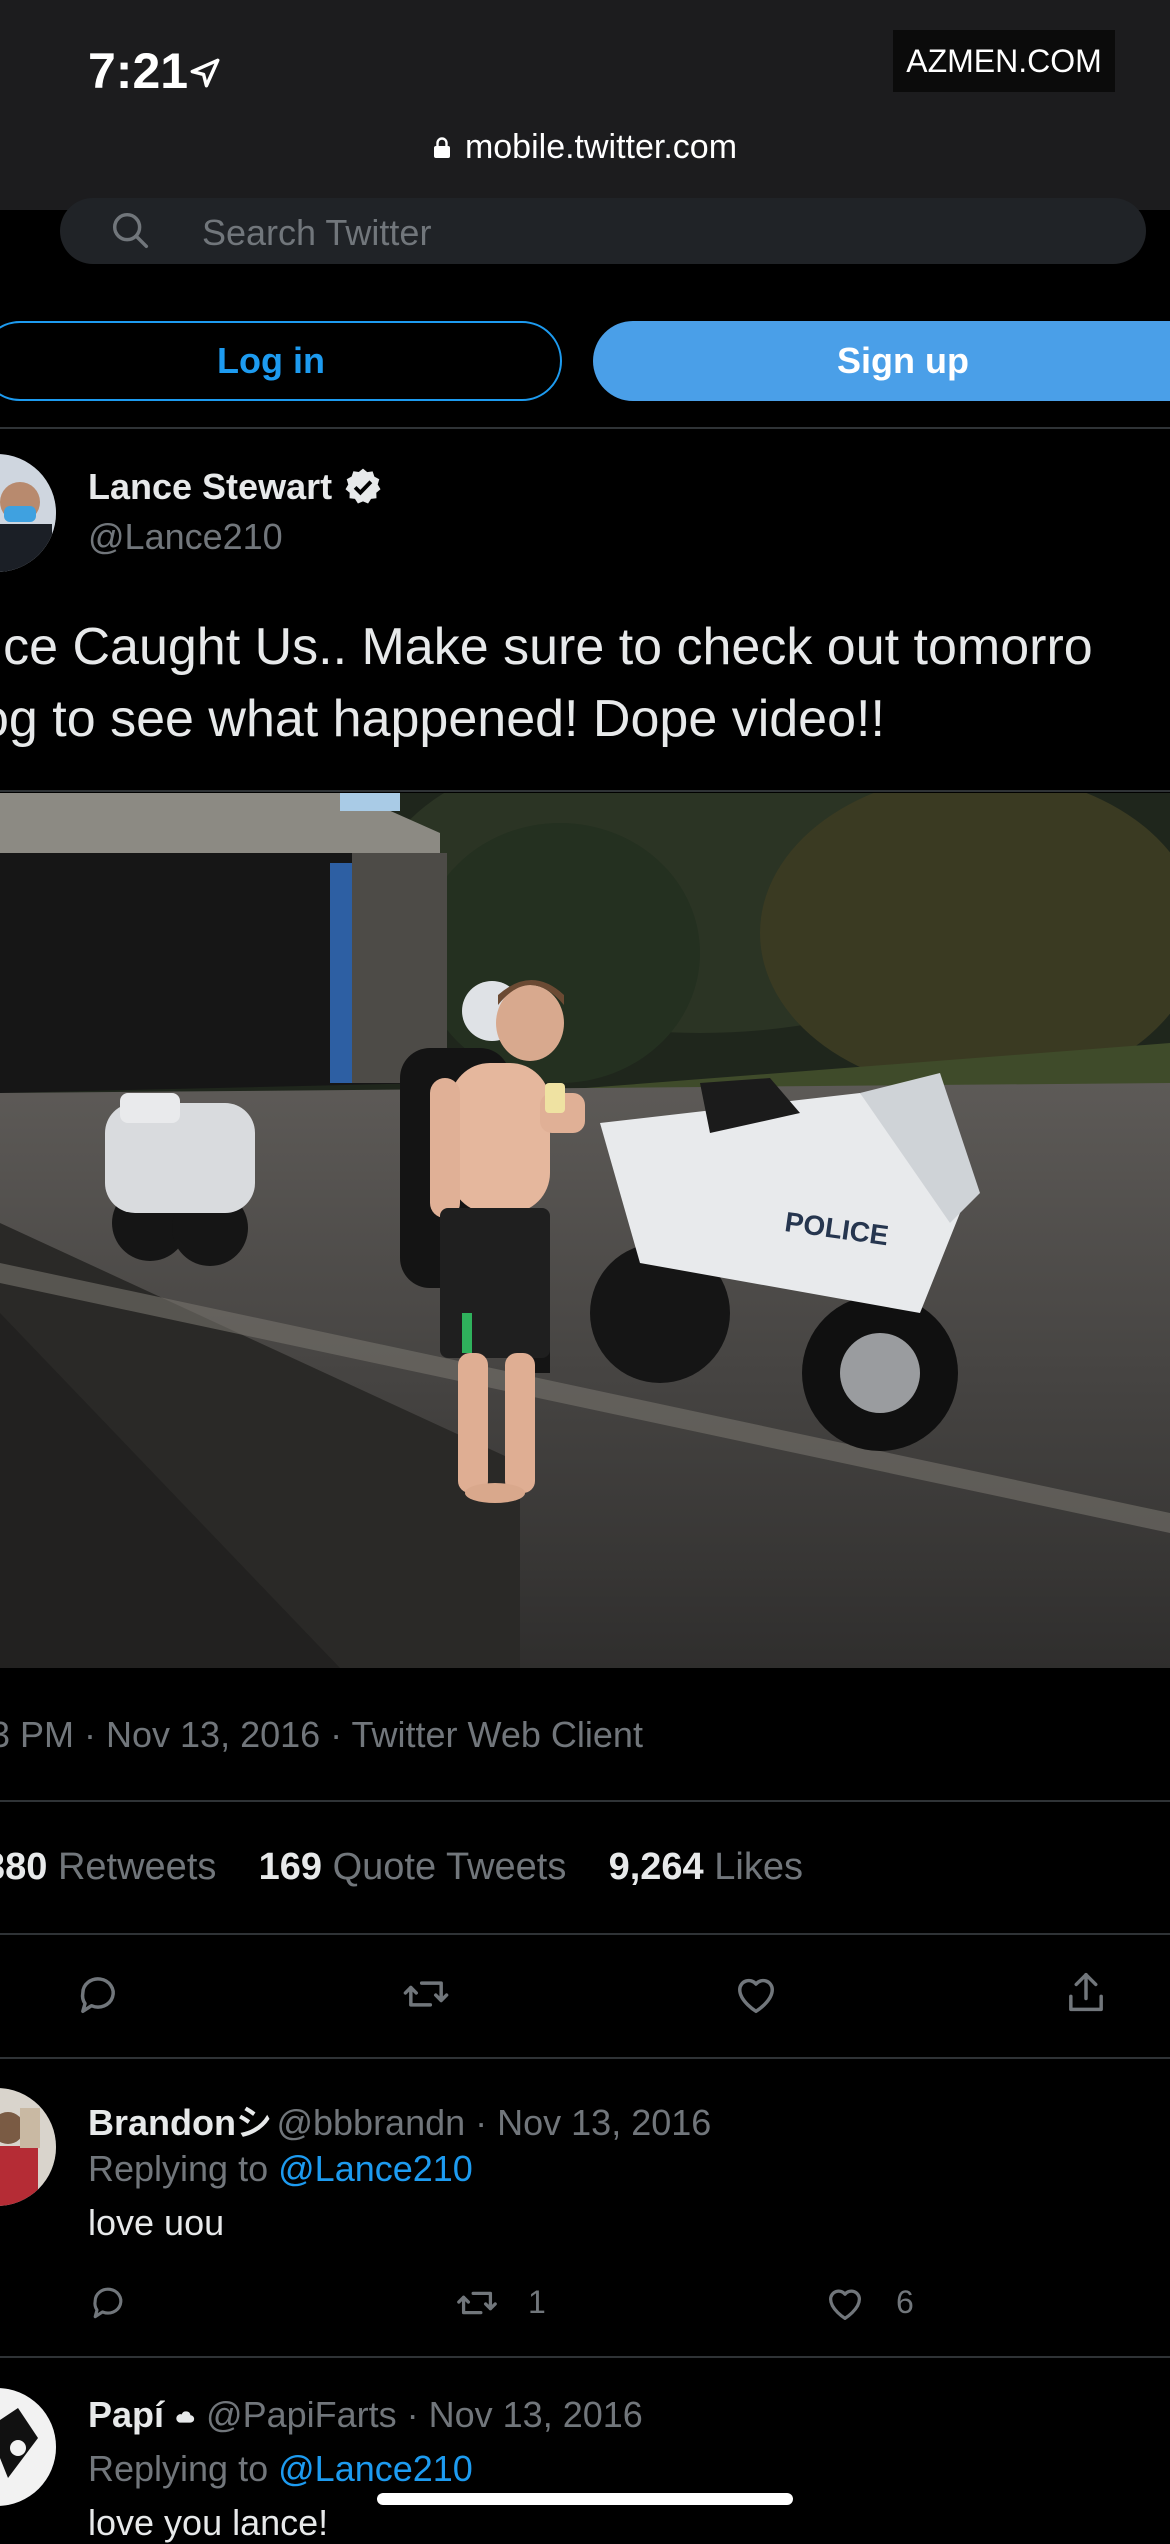  What do you see at coordinates (441, 147) in the screenshot?
I see `lock-icon` at bounding box center [441, 147].